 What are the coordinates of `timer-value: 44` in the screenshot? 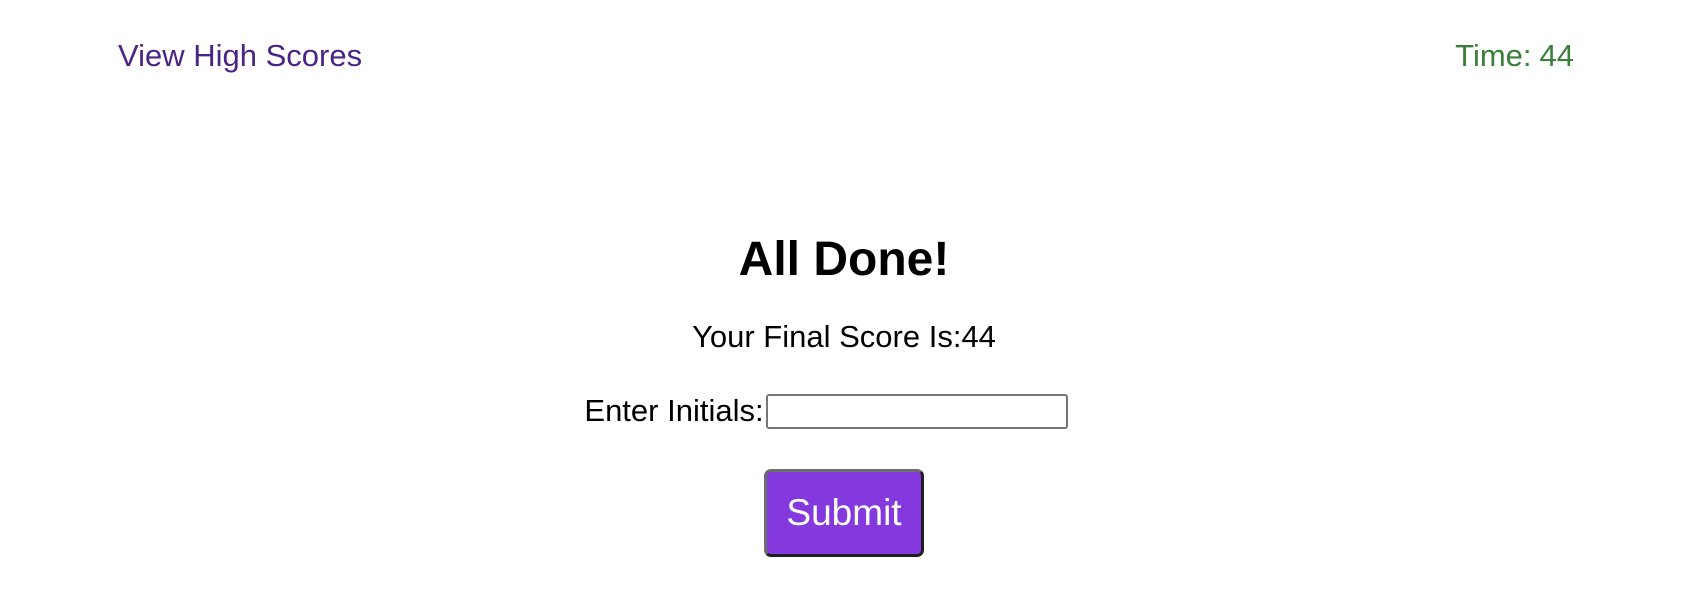 It's located at (1556, 55).